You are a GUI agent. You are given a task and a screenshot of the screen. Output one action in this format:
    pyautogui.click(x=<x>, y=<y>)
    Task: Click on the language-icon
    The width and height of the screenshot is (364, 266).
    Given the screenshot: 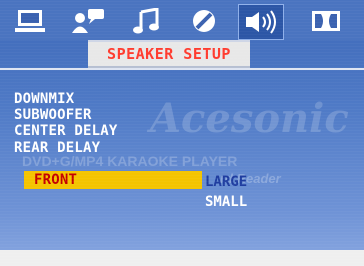 What is the action you would take?
    pyautogui.click(x=88, y=21)
    